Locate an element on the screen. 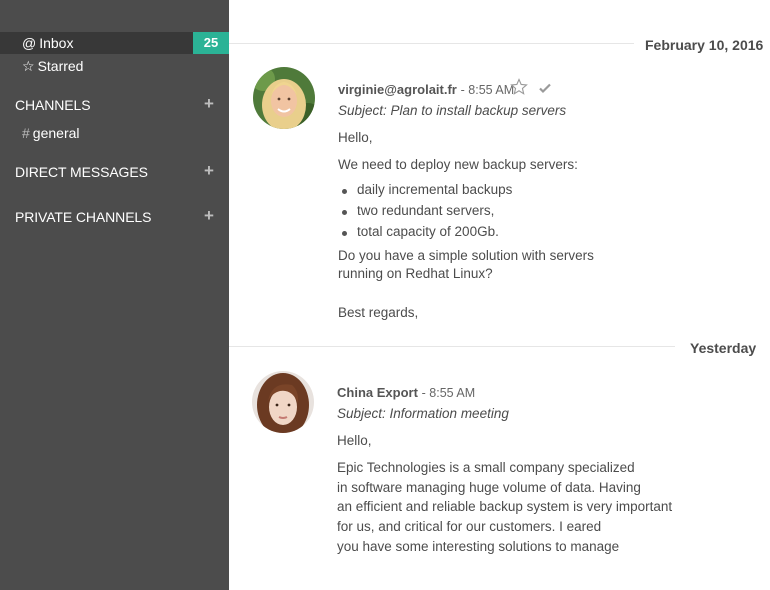 Image resolution: width=770 pixels, height=590 pixels. section-private-channels: PRIVATE CHANNELS is located at coordinates (83, 217).